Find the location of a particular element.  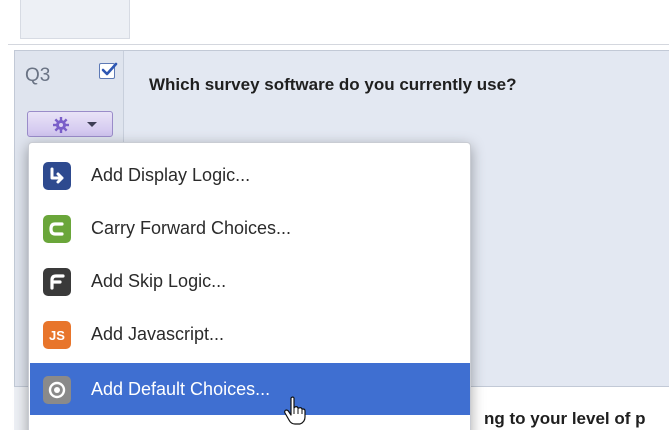

question-select-checkbox is located at coordinates (108, 70).